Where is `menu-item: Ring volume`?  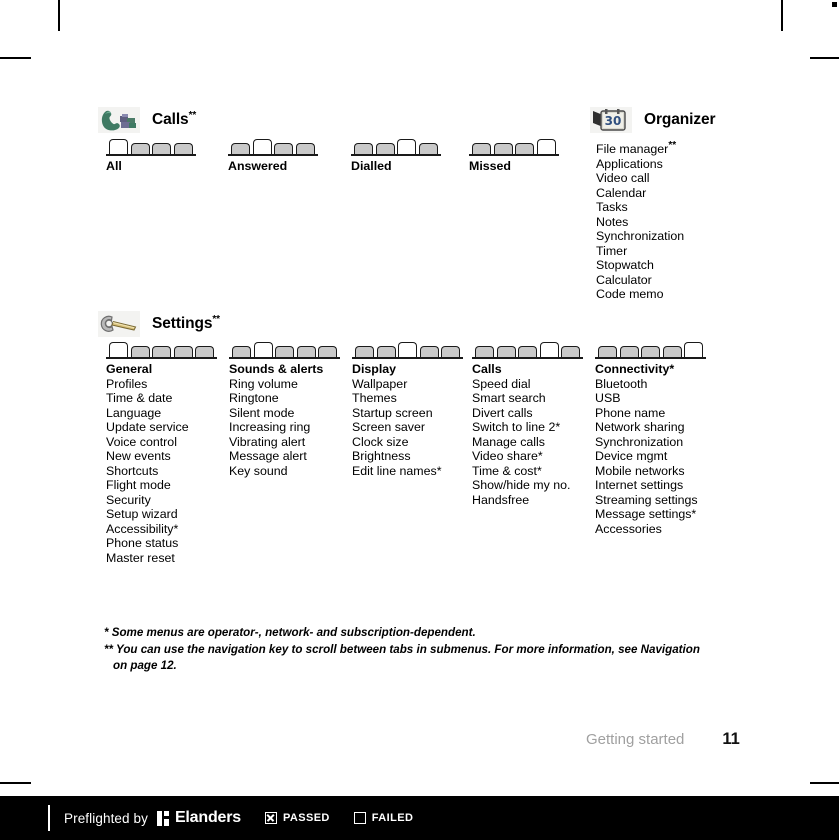
menu-item: Ring volume is located at coordinates (288, 384).